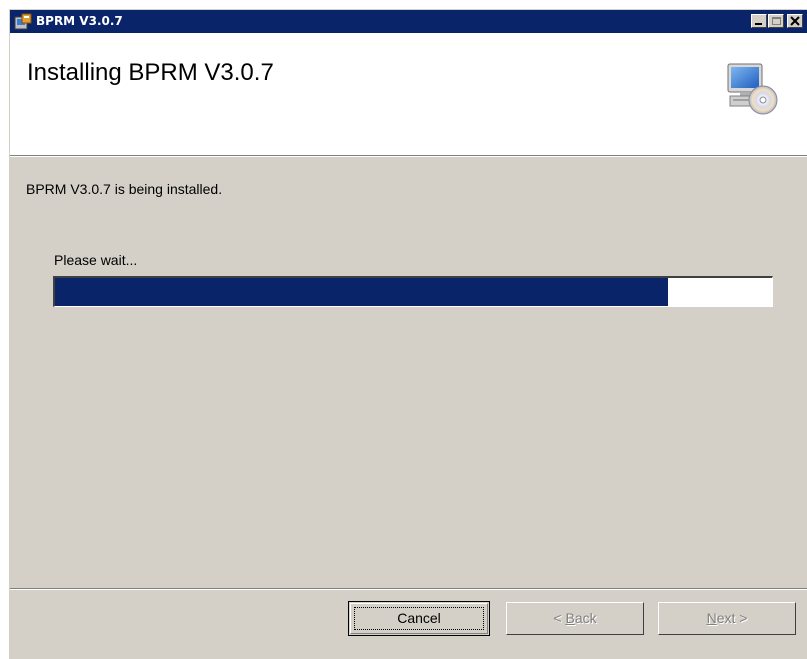  I want to click on minimize-icon, so click(758, 24).